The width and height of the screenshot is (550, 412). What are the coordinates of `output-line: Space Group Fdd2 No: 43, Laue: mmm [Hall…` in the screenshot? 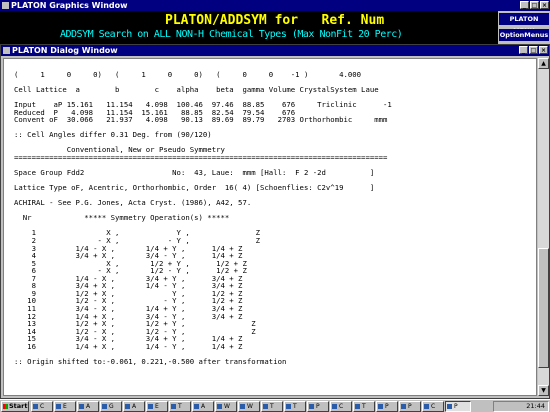 It's located at (194, 173).